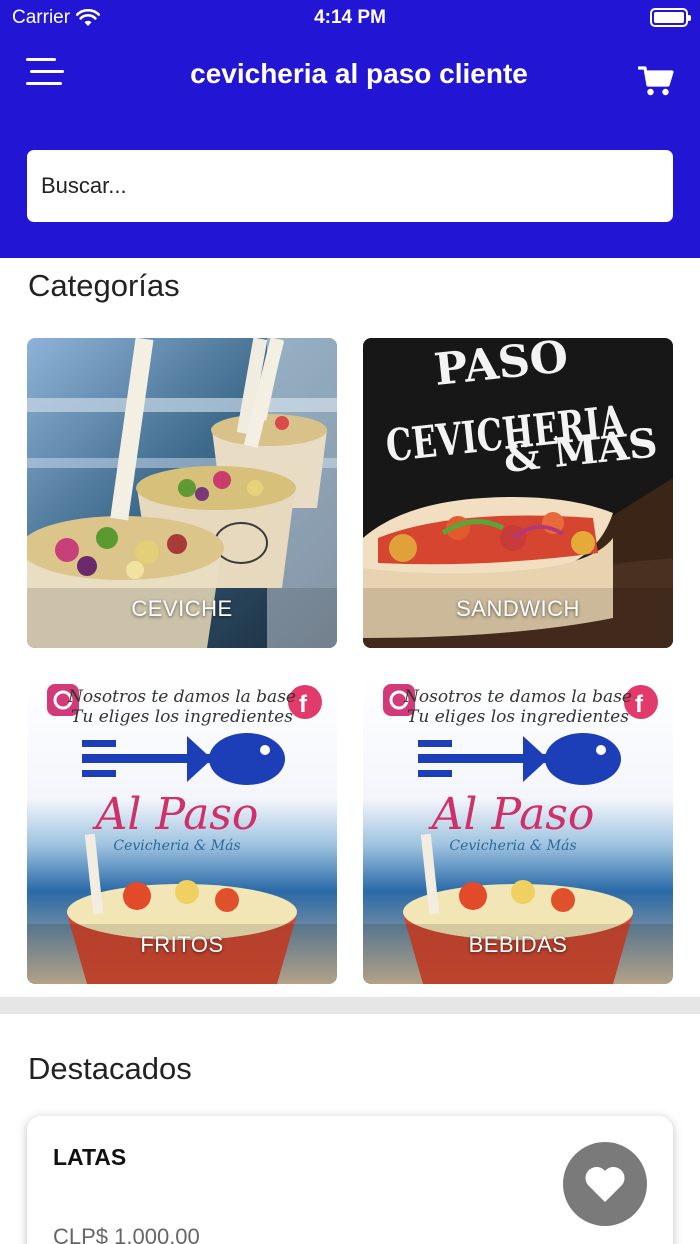  I want to click on featured-product-card: LATAS CLP$ 1.000,00, so click(350, 1180).